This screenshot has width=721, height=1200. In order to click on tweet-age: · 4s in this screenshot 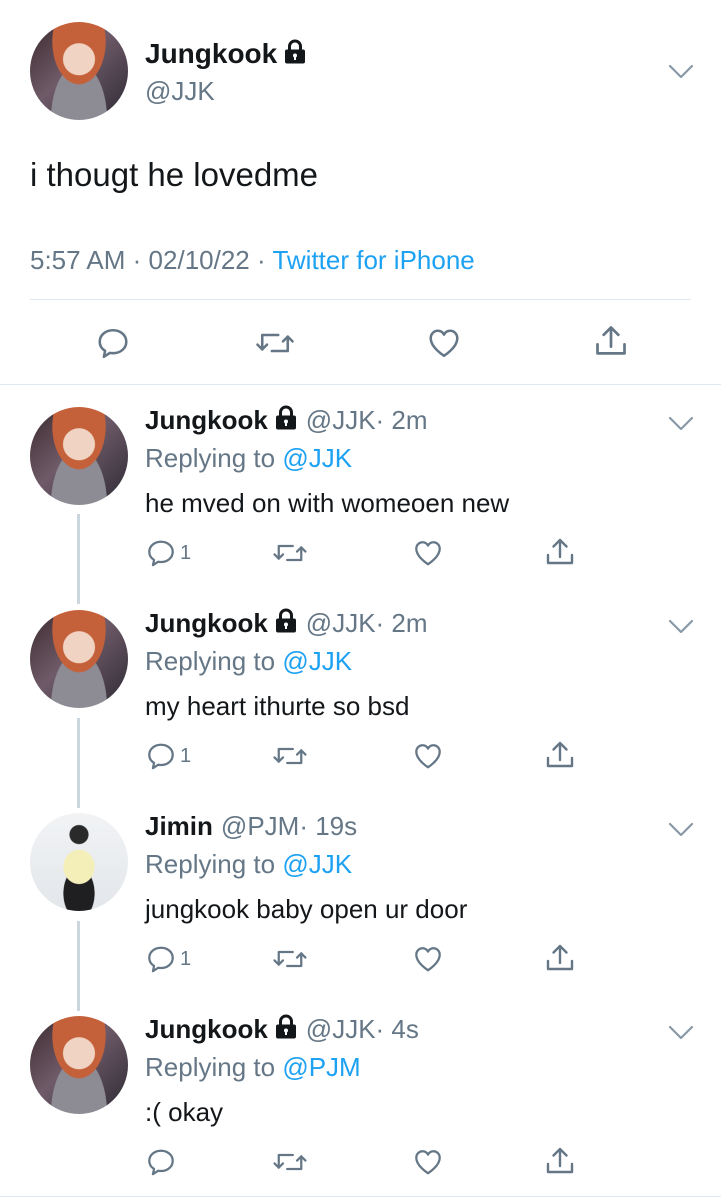, I will do `click(397, 1029)`.